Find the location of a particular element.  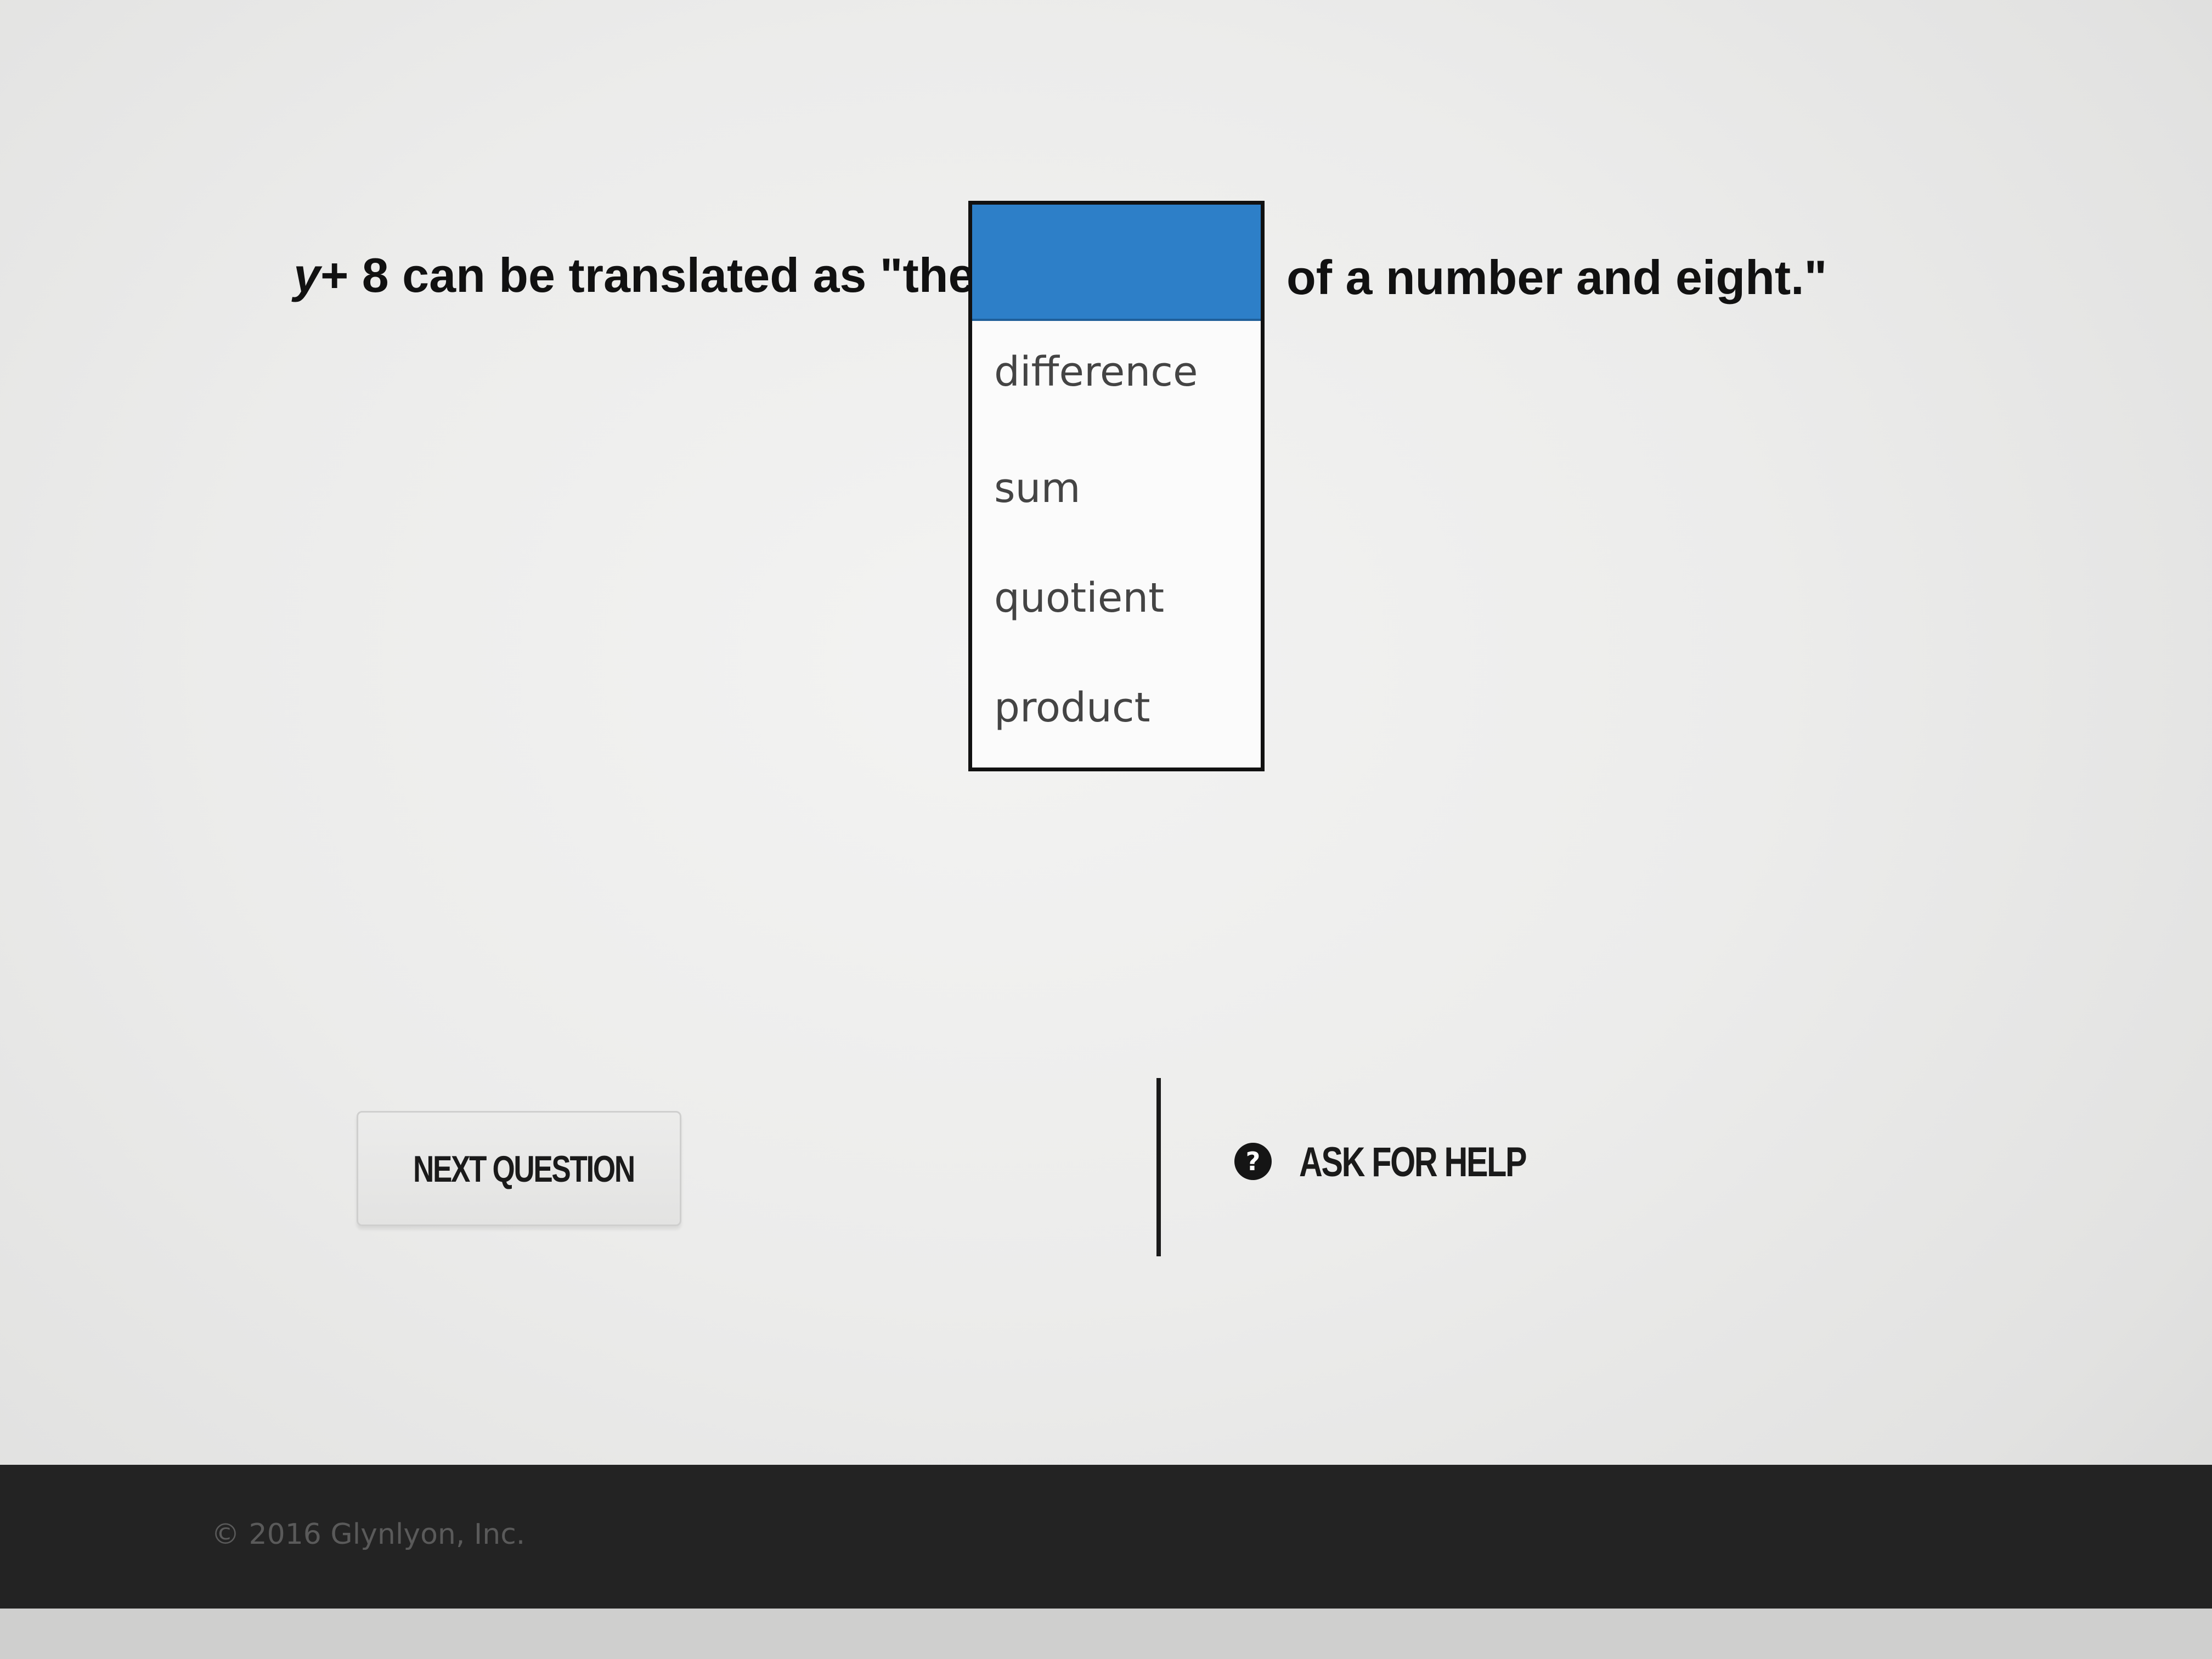

dropdown-selected-option is located at coordinates (1116, 263).